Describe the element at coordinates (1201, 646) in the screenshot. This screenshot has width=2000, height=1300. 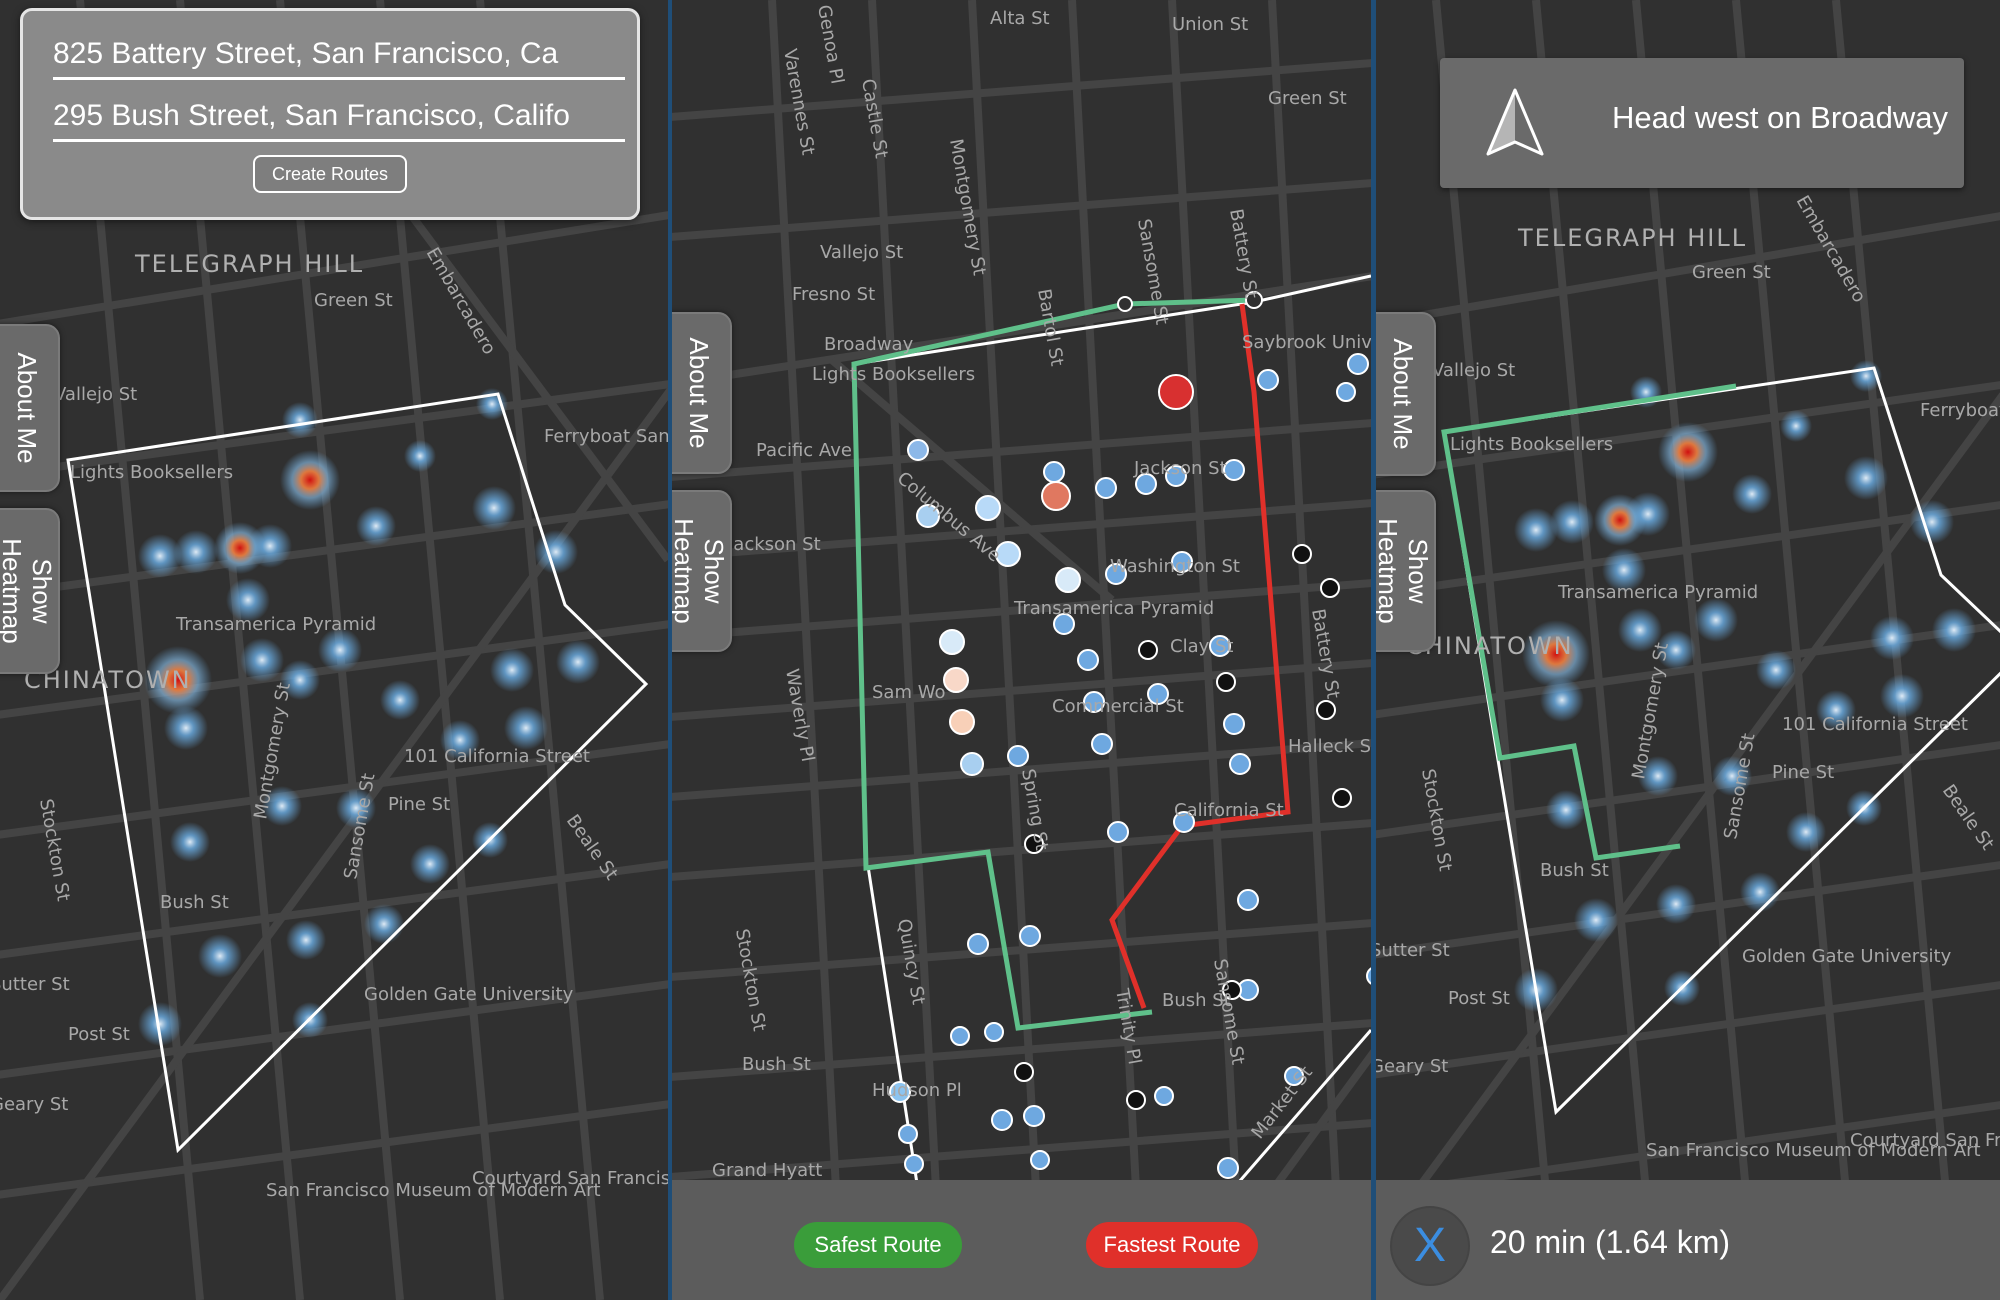
I see `street-label-clay-st: Clay St` at that location.